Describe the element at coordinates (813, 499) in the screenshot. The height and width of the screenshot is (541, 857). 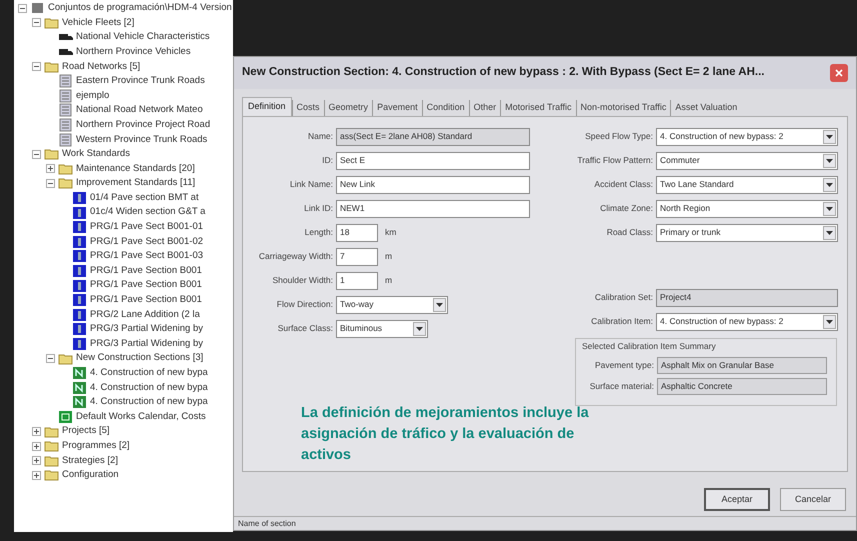
I see `dialog-button: Cancelar` at that location.